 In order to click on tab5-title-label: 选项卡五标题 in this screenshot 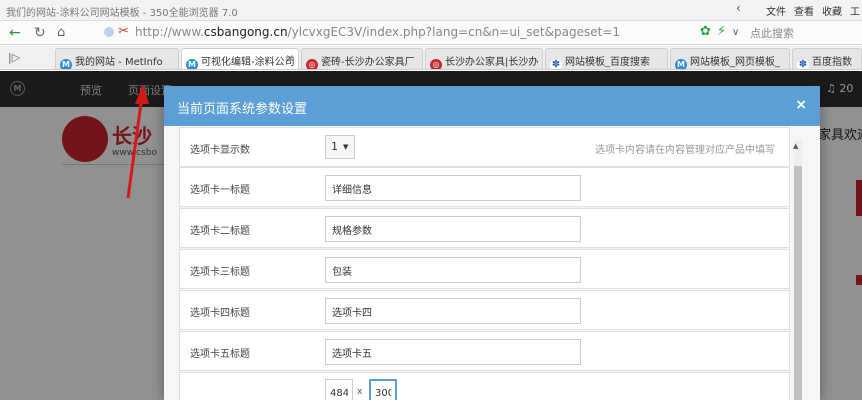, I will do `click(220, 354)`.